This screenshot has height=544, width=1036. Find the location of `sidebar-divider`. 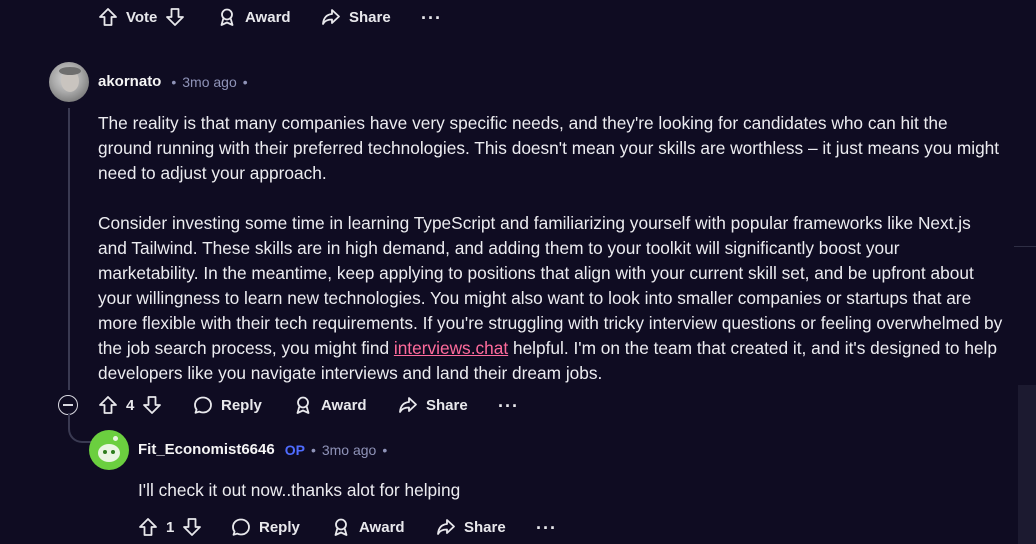

sidebar-divider is located at coordinates (1025, 246).